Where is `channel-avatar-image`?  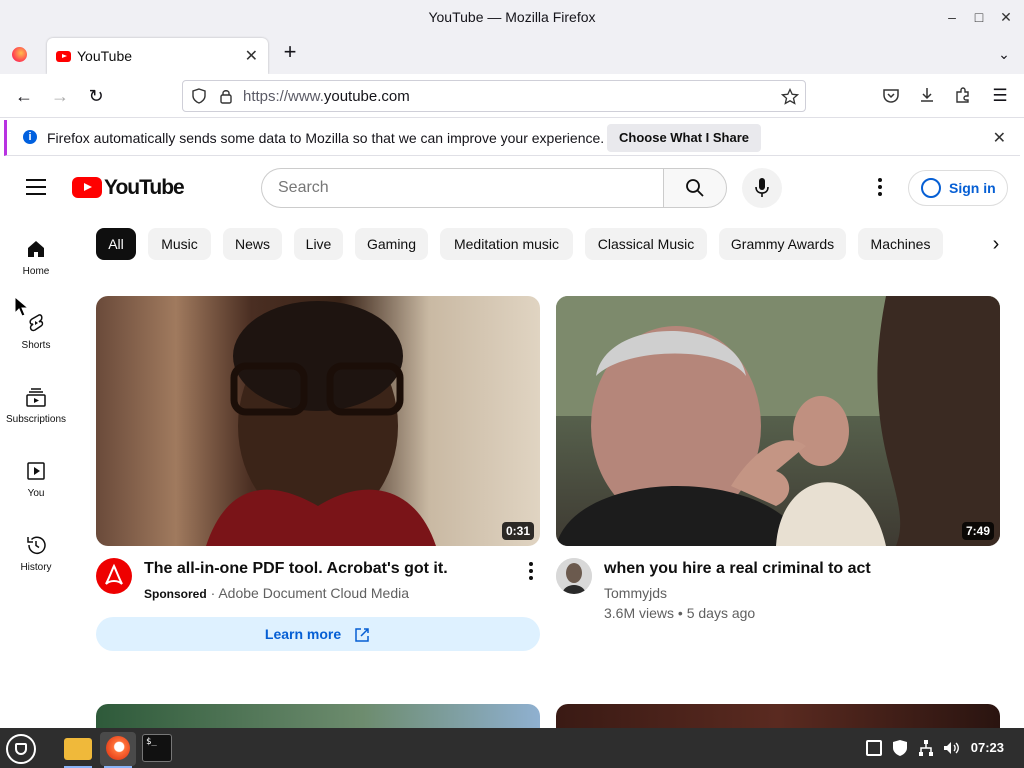 channel-avatar-image is located at coordinates (574, 576).